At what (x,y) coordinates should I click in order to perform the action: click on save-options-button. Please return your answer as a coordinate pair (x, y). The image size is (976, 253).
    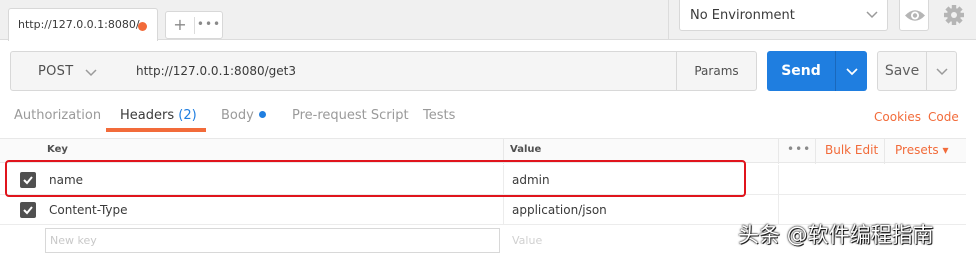
    Looking at the image, I should click on (941, 71).